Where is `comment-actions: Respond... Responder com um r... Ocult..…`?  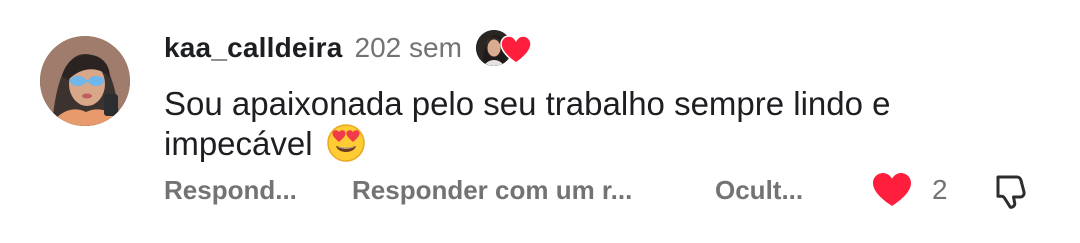
comment-actions: Respond... Responder com um r... Ocult..… is located at coordinates (604, 190).